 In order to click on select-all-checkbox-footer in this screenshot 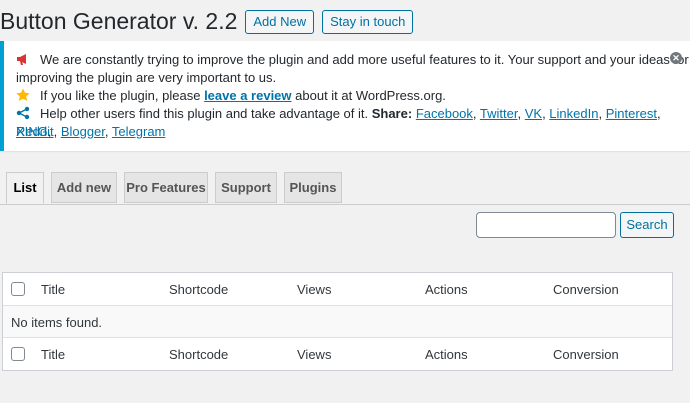, I will do `click(18, 354)`.